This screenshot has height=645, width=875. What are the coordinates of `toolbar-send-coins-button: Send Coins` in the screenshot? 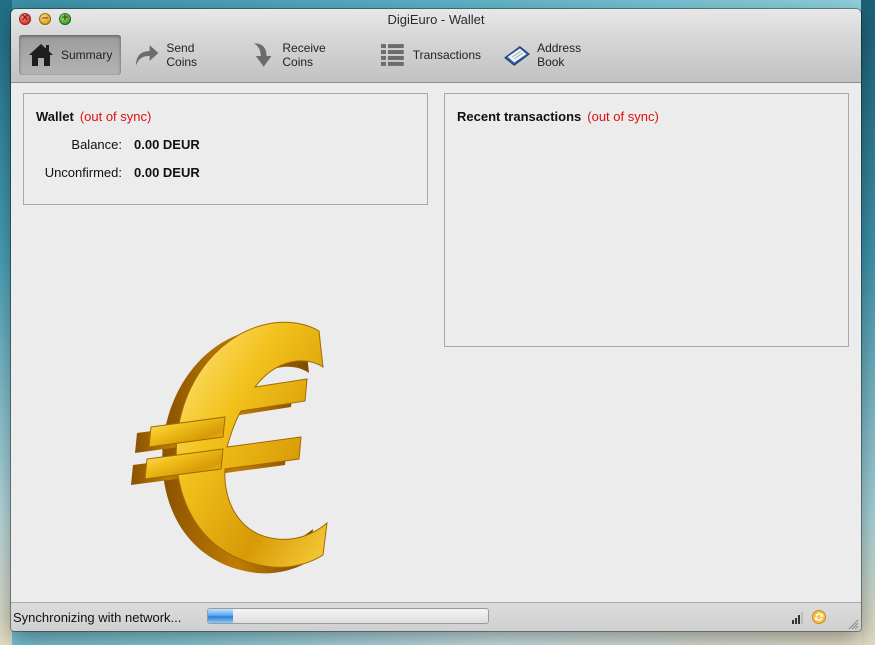 It's located at (180, 55).